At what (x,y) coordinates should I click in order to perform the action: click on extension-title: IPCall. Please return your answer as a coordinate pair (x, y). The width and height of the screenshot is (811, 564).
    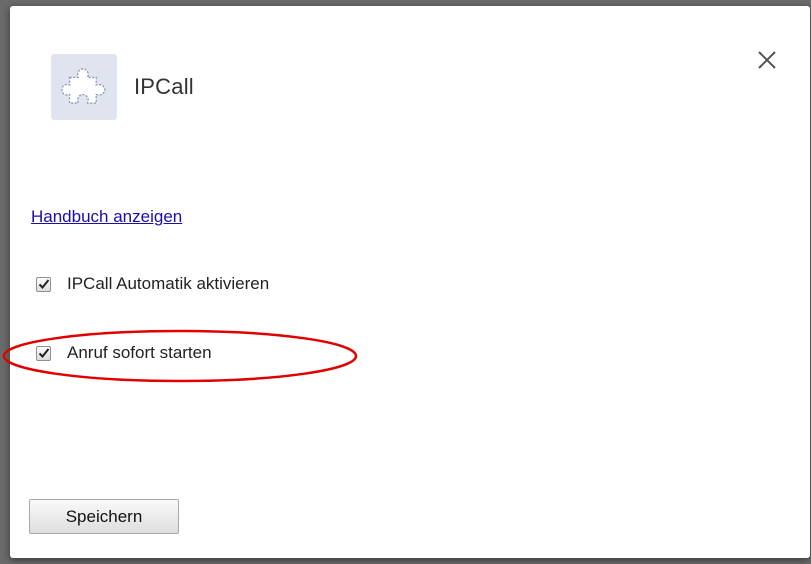
    Looking at the image, I should click on (164, 86).